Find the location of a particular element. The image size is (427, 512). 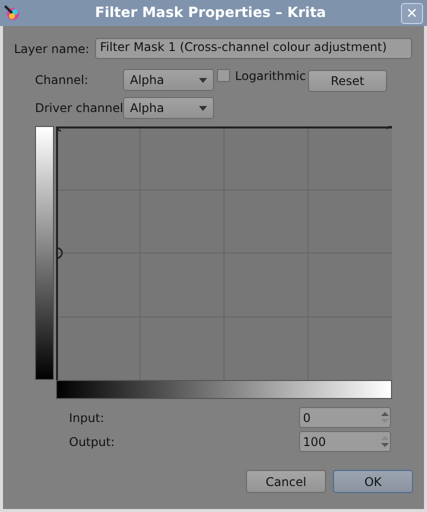

layer-name-field: Filter Mask 1 (Cross-channel colour adjustment) is located at coordinates (253, 48).